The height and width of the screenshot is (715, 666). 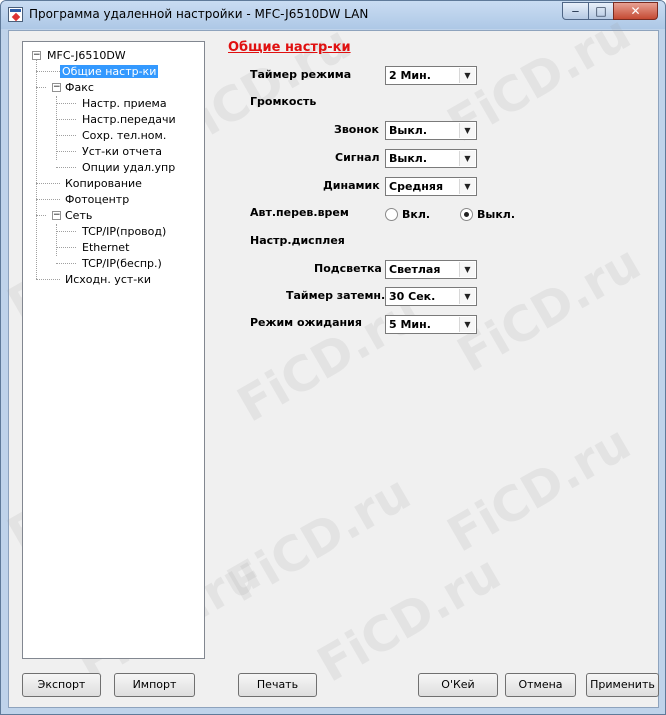 What do you see at coordinates (78, 215) in the screenshot?
I see `tree-item-network: Сеть` at bounding box center [78, 215].